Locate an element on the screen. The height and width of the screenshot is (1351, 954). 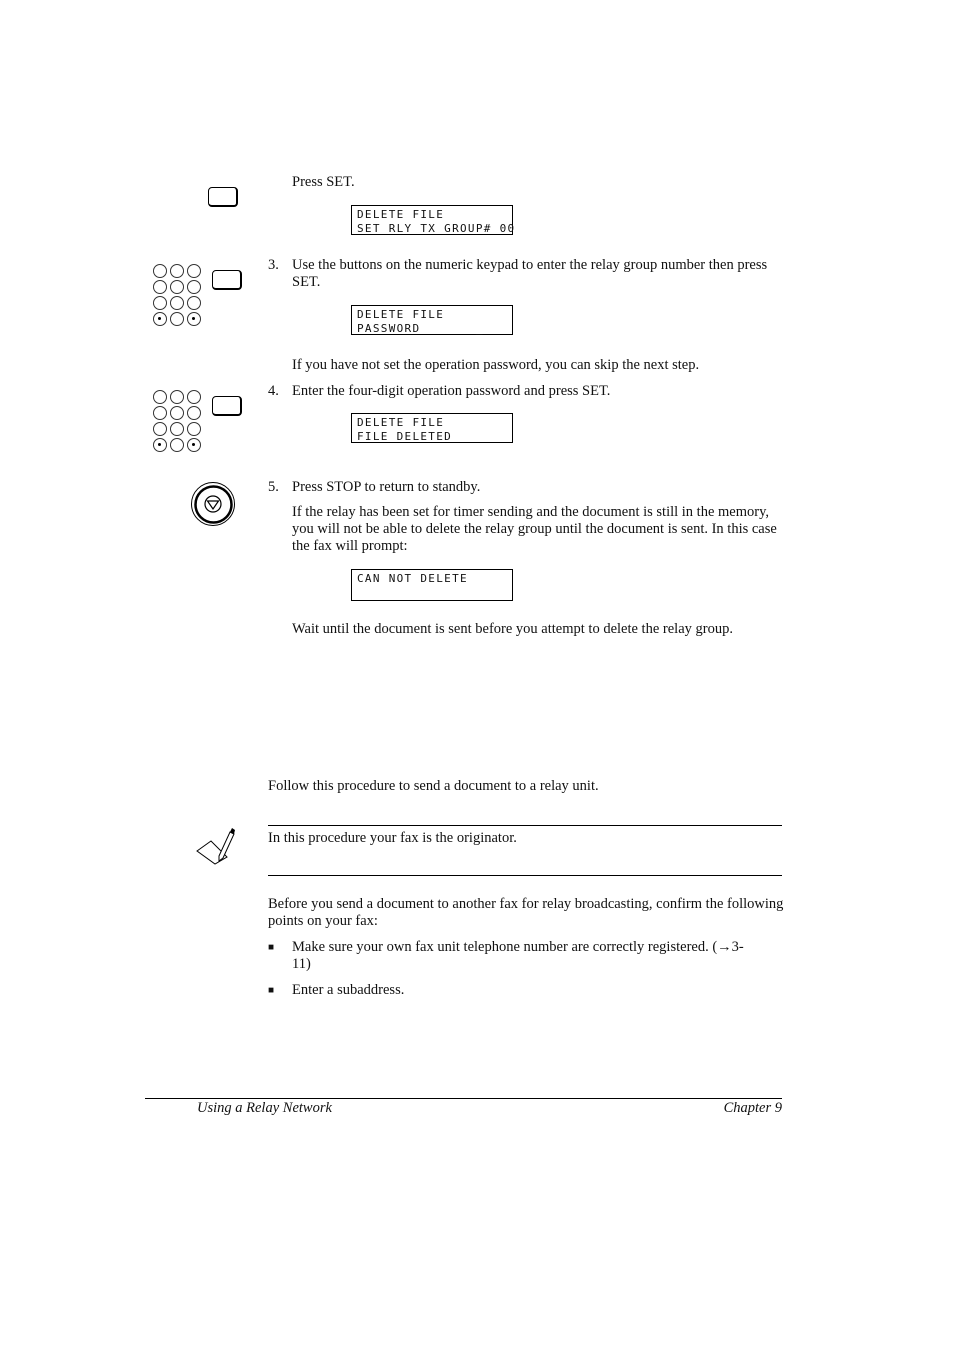
footer-section-title: Using a Relay Network is located at coordinates (264, 1108).